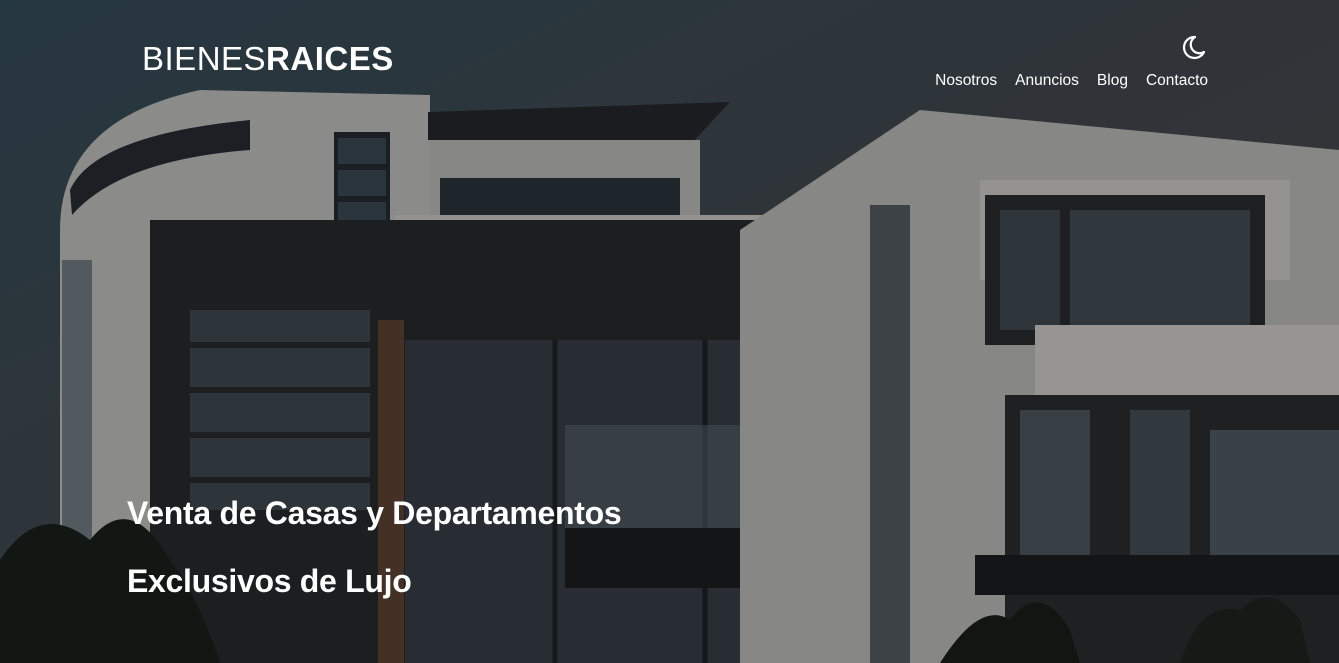 The image size is (1339, 663). I want to click on moon-icon, so click(1194, 47).